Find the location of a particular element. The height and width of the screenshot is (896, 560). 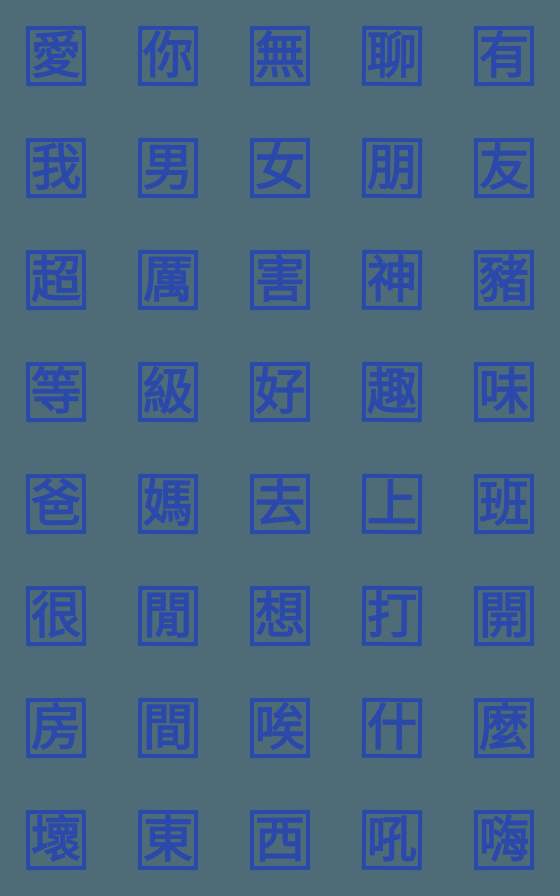

character-frame: 神 is located at coordinates (392, 280).